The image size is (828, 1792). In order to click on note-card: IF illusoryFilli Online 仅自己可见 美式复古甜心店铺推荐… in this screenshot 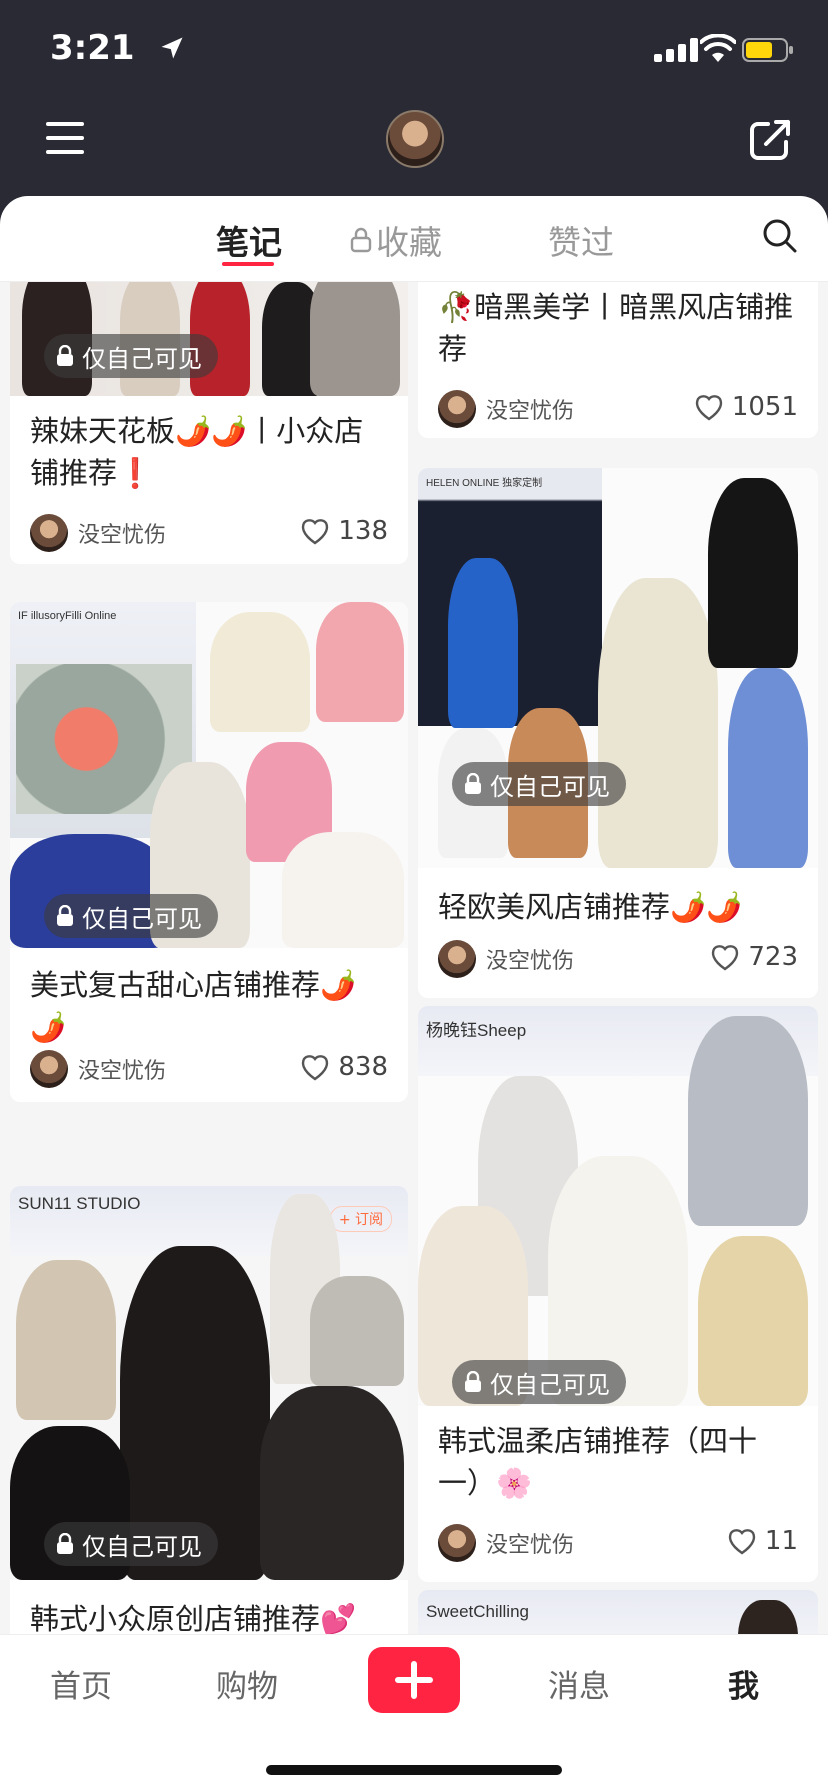, I will do `click(209, 852)`.